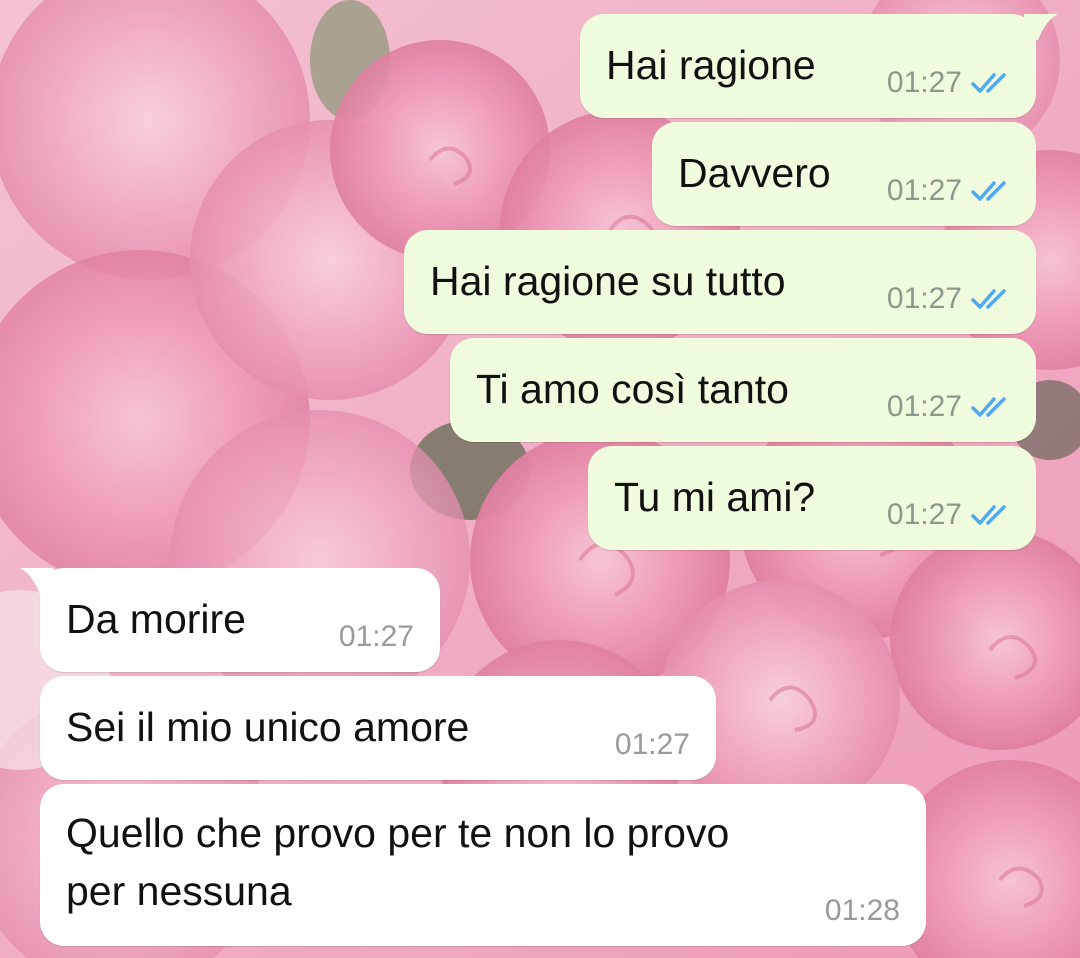 The width and height of the screenshot is (1080, 958). Describe the element at coordinates (156, 619) in the screenshot. I see `message-text: Da morire` at that location.